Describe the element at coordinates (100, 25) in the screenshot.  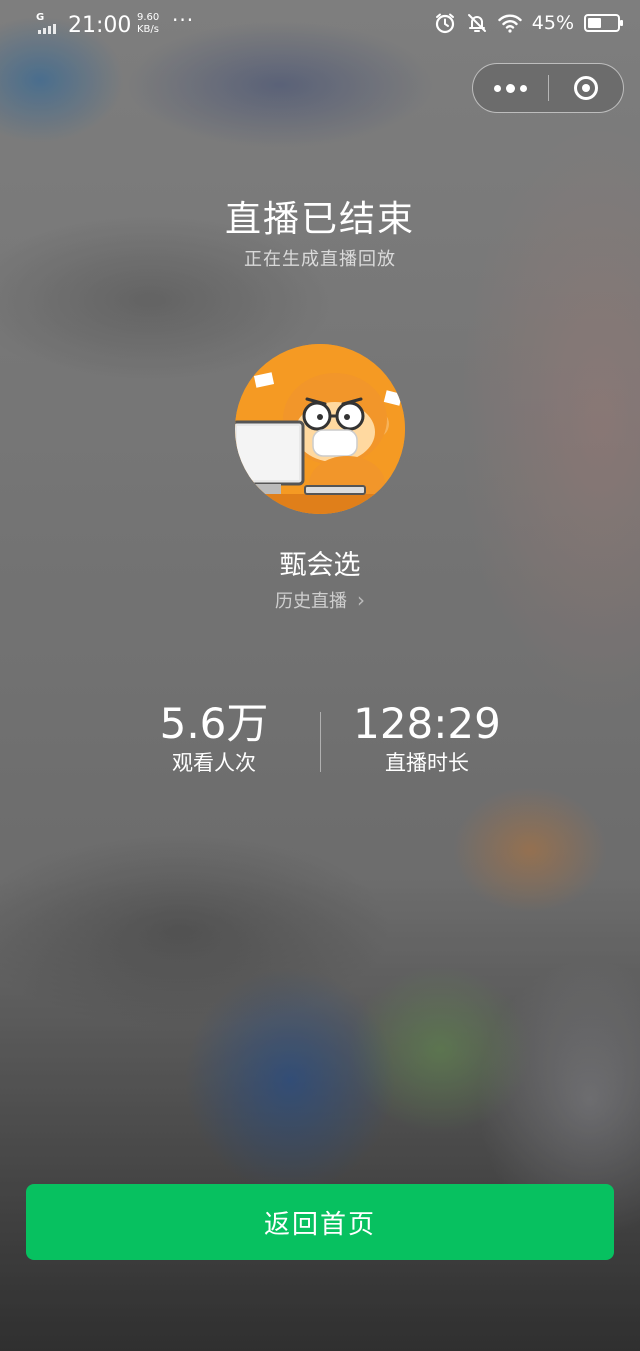
I see `status-time: 21:00` at that location.